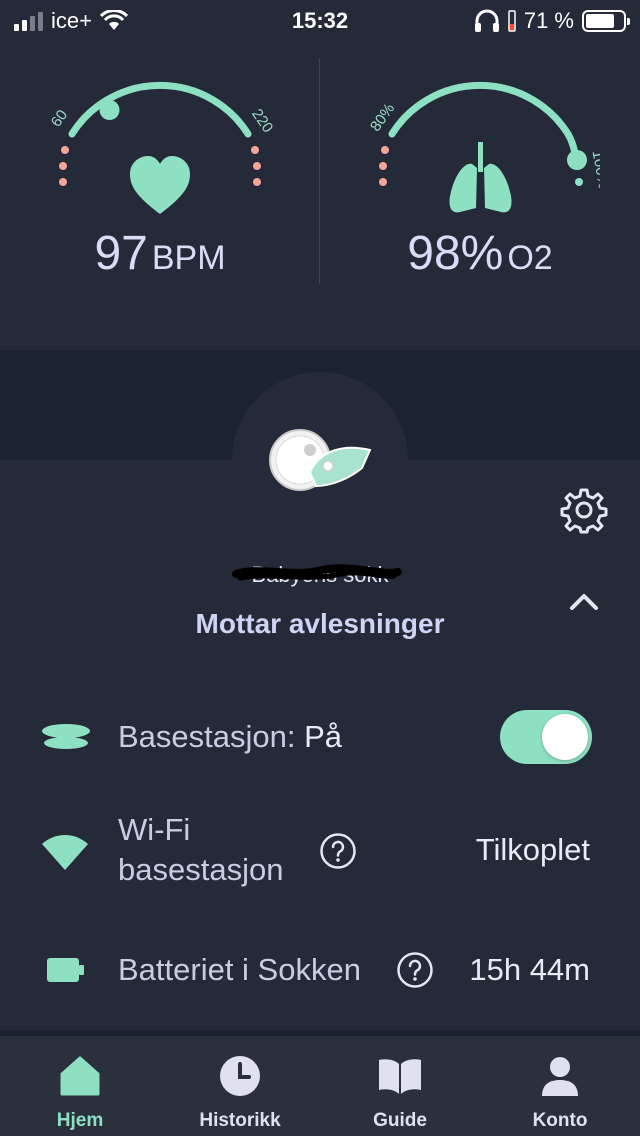 This screenshot has height=1136, width=640. I want to click on person-icon, so click(560, 1076).